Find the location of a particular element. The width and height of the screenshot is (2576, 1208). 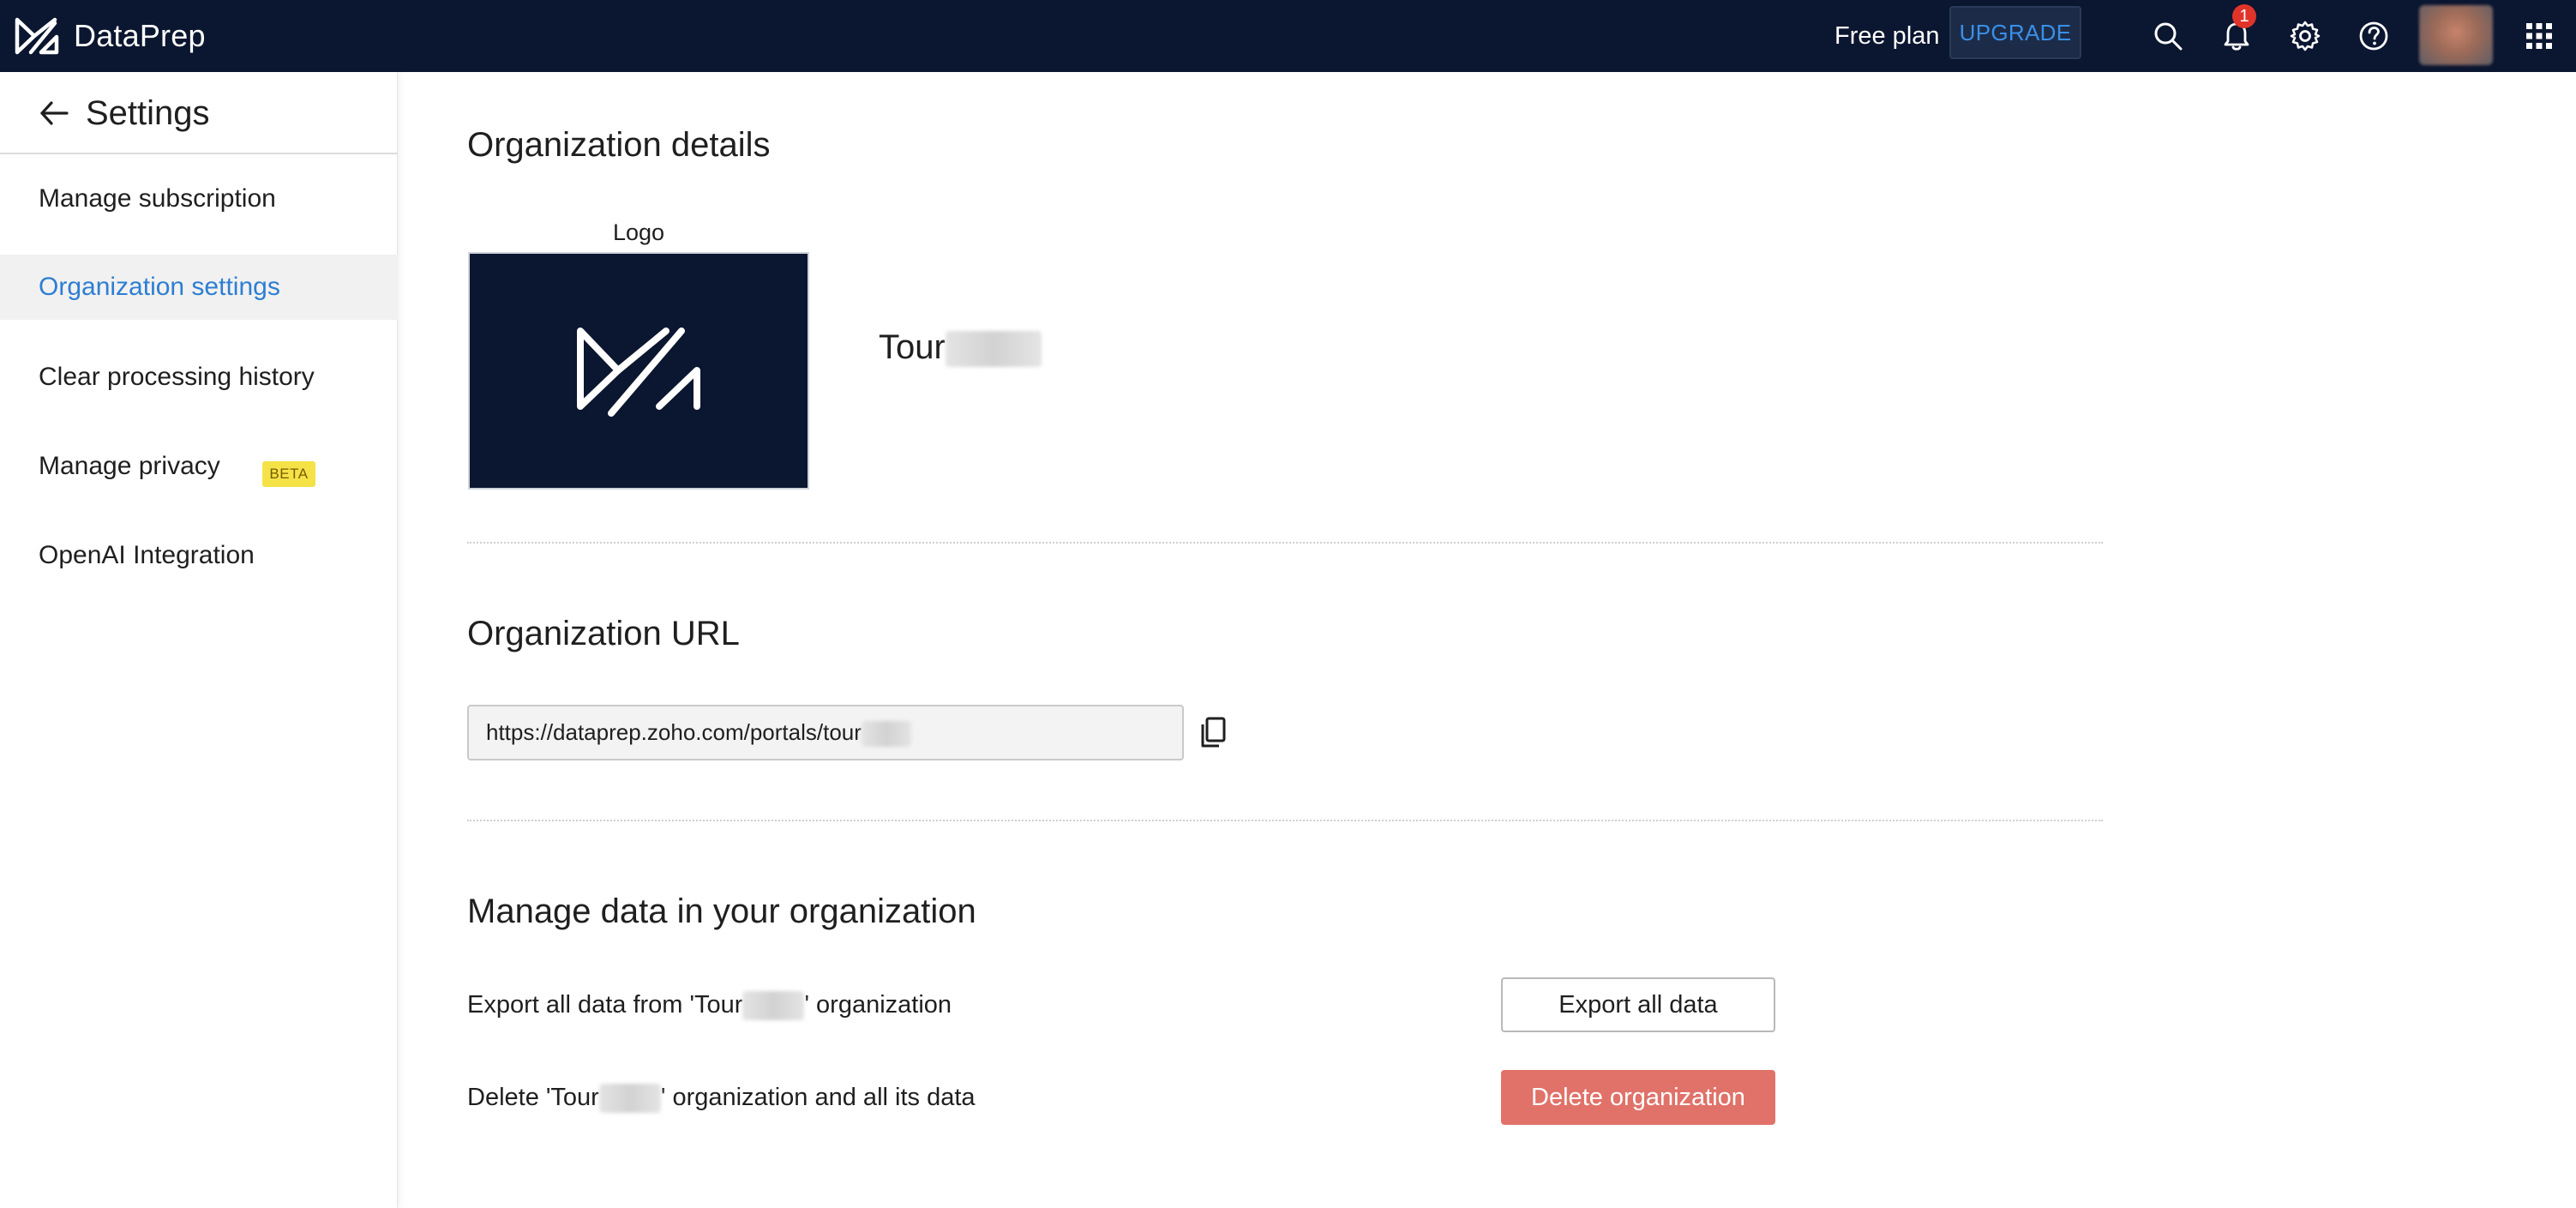

search-icon is located at coordinates (2168, 36).